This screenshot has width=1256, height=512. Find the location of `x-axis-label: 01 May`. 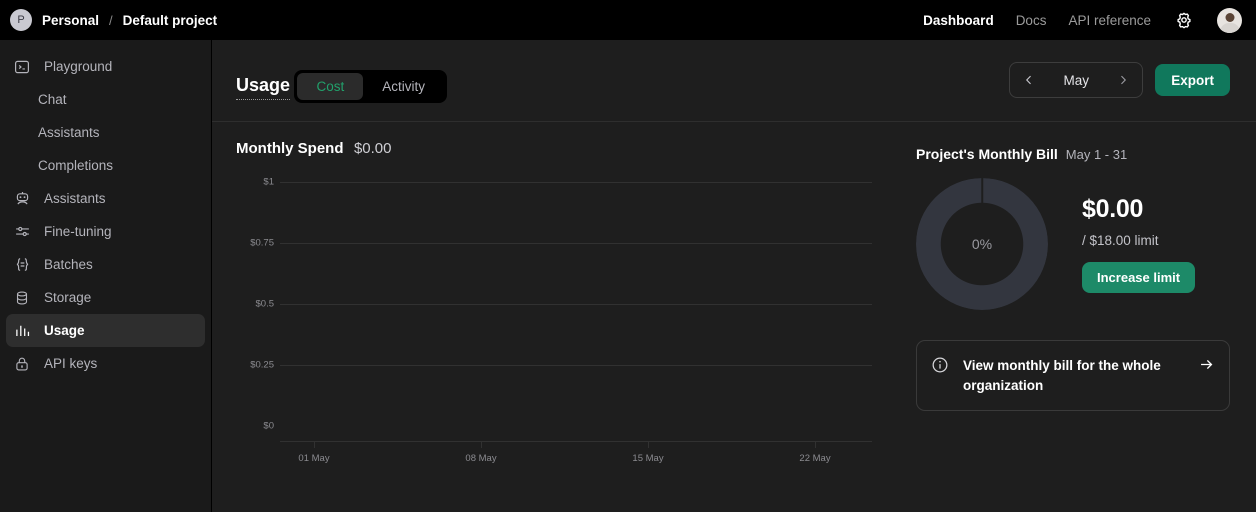

x-axis-label: 01 May is located at coordinates (314, 458).